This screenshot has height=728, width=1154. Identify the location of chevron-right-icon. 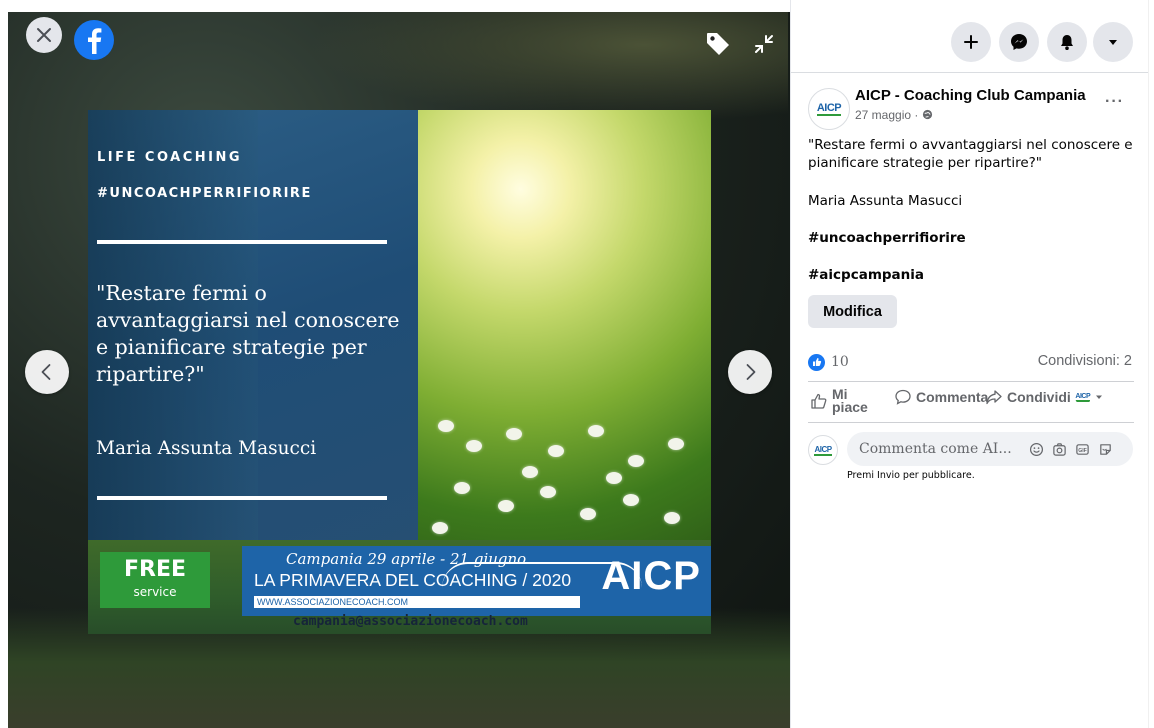
(751, 372).